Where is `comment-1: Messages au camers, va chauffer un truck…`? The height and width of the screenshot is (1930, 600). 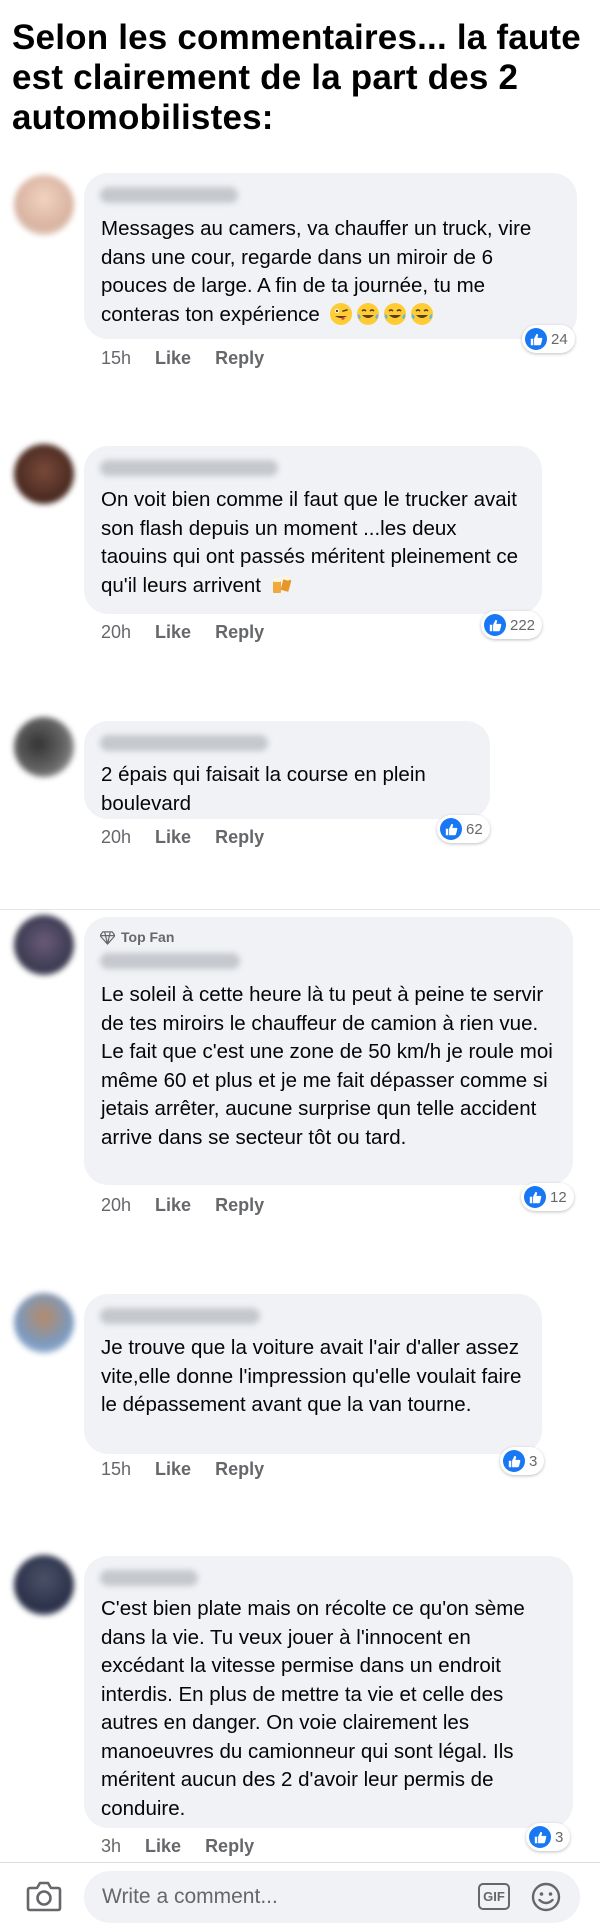
comment-1: Messages au camers, va chauffer un truck… is located at coordinates (300, 272).